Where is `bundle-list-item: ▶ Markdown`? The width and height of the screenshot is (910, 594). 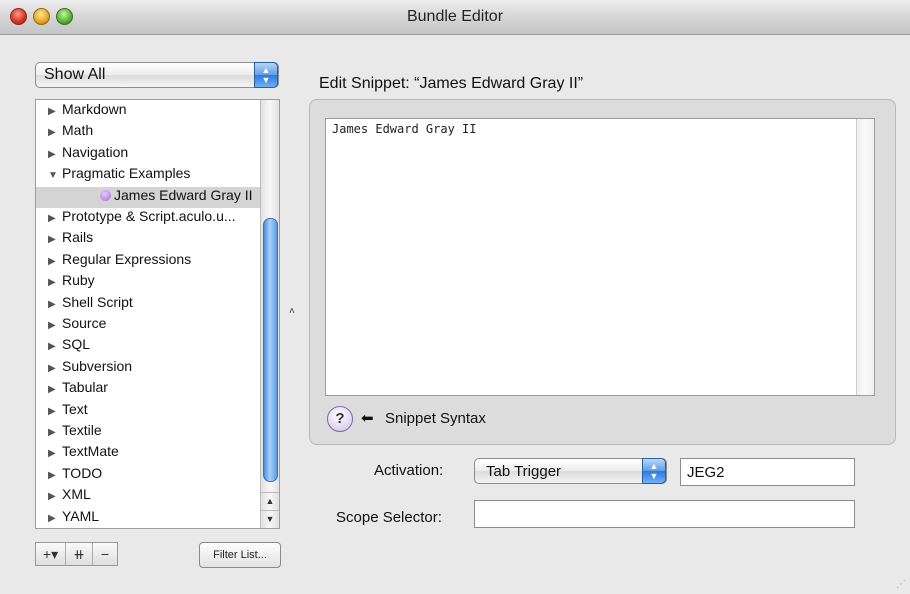 bundle-list-item: ▶ Markdown is located at coordinates (148, 111).